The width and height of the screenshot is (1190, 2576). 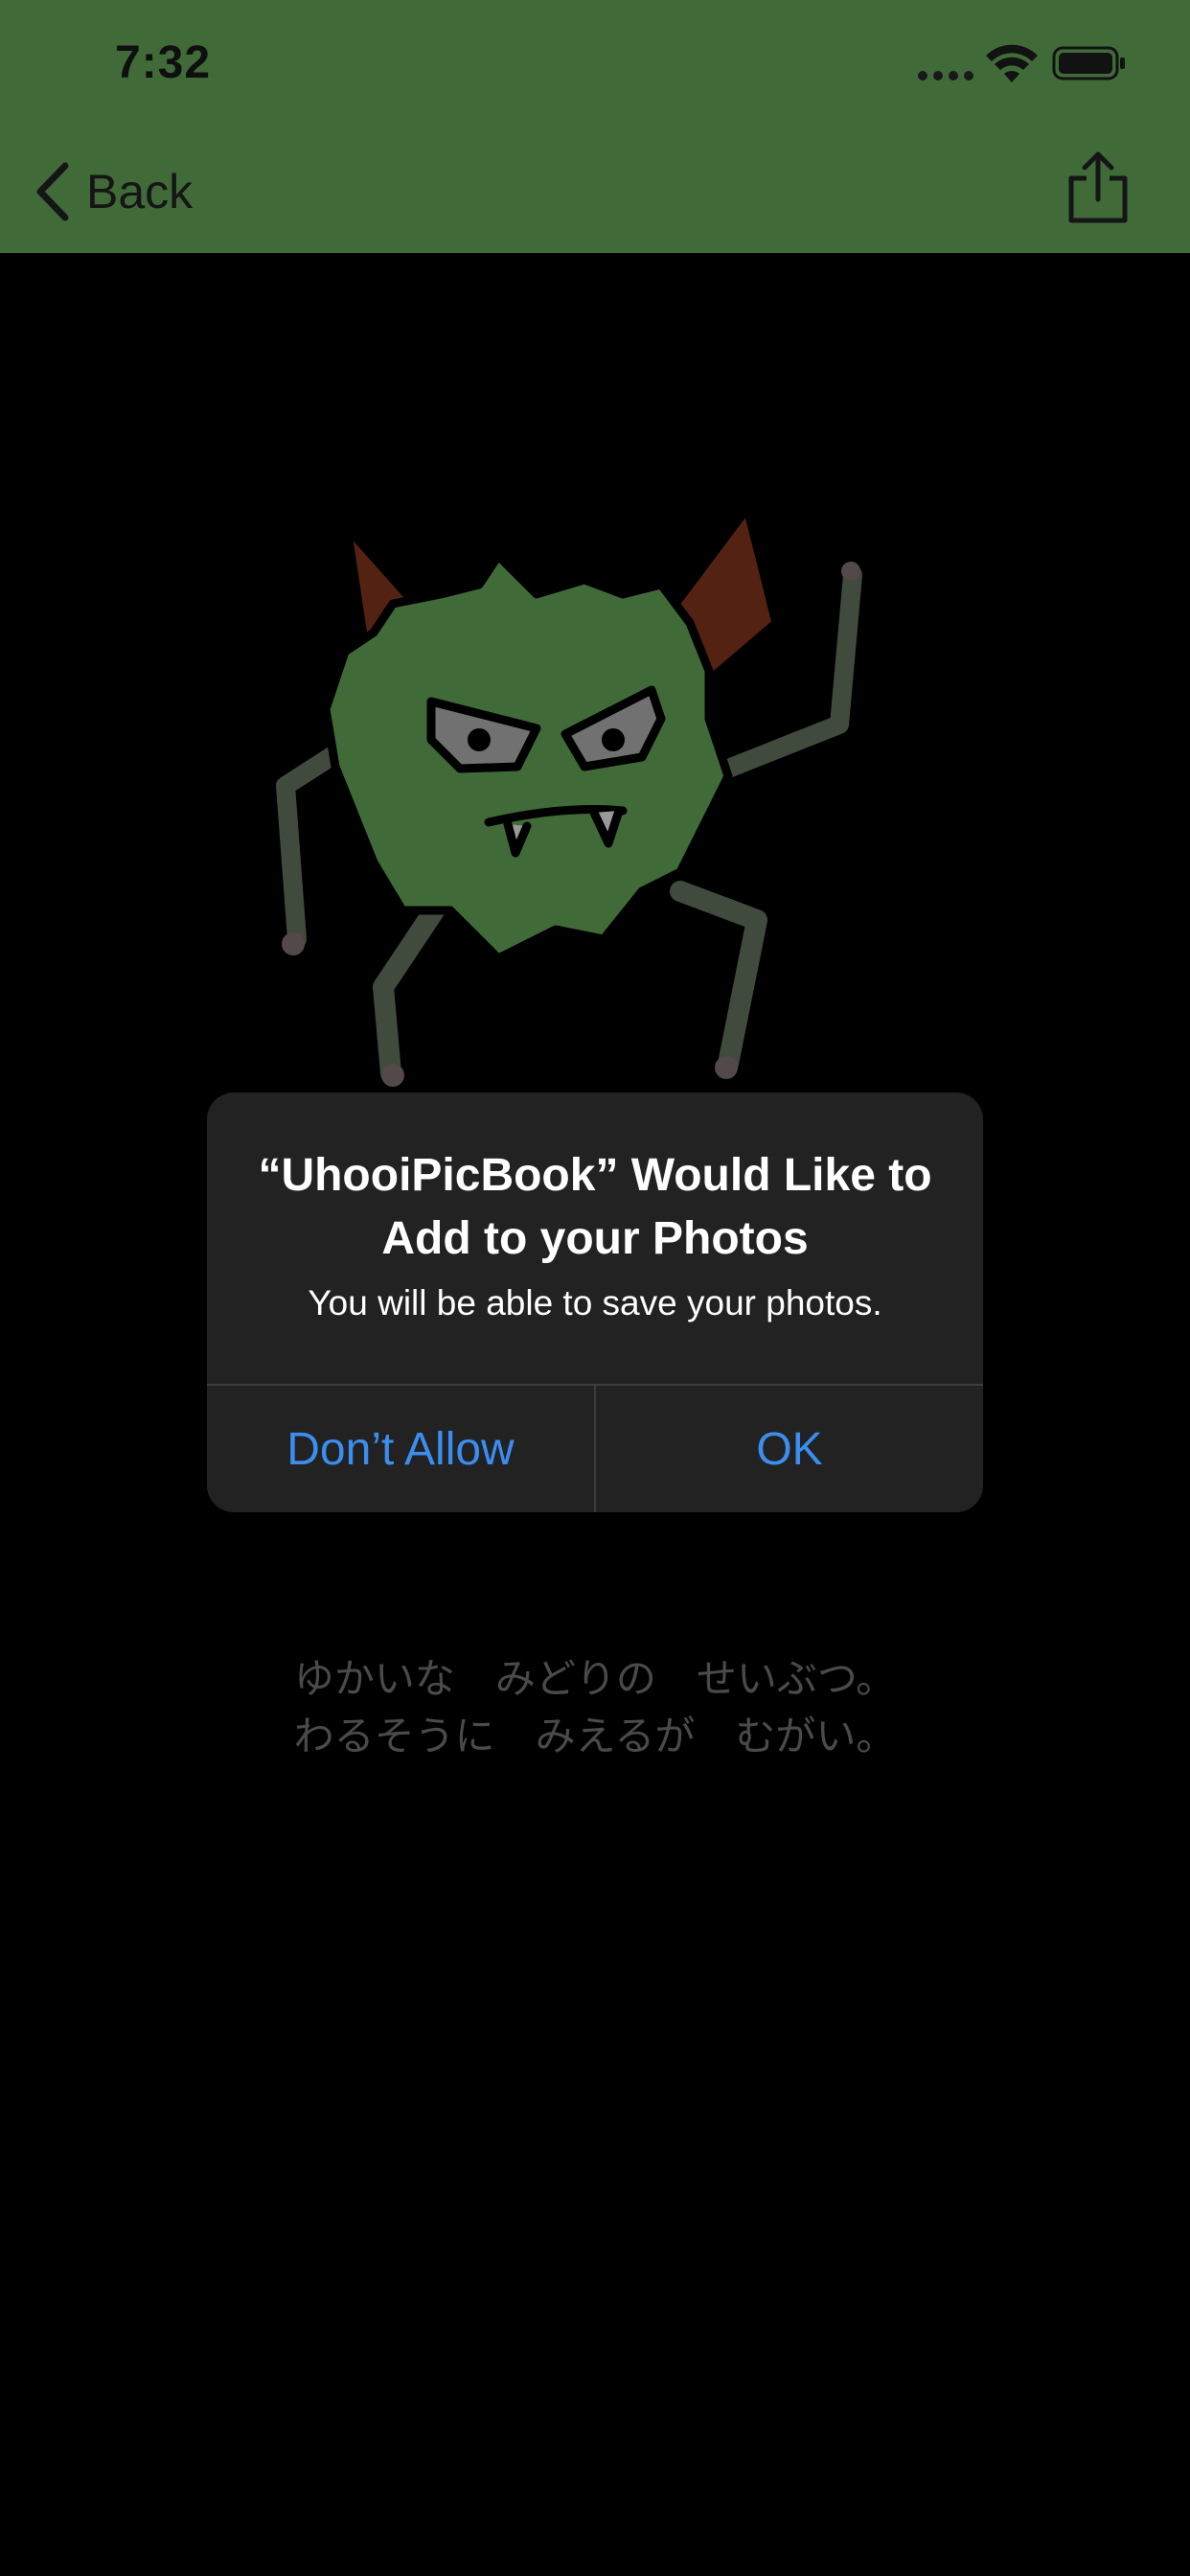 What do you see at coordinates (595, 1678) in the screenshot?
I see `description-line-1: ゆかいな みどりの せいぶつ。` at bounding box center [595, 1678].